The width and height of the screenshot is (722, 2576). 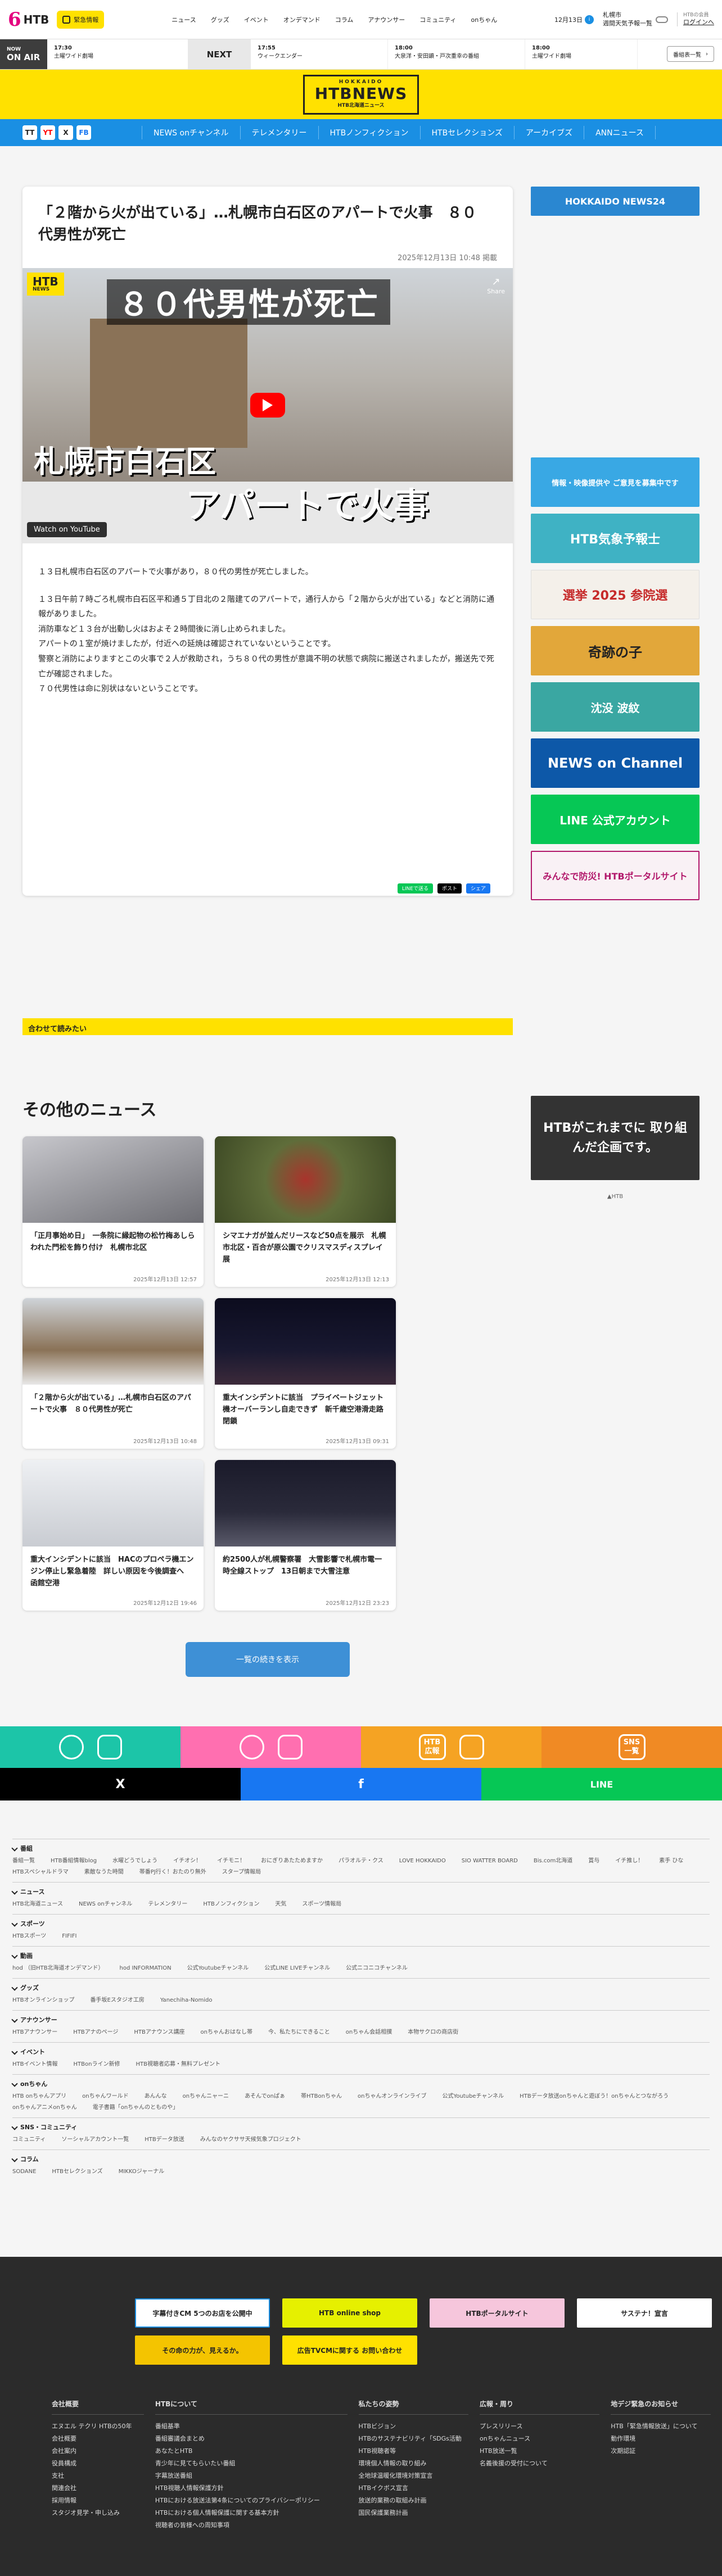 What do you see at coordinates (256, 19) in the screenshot?
I see `top-nav-events: イベント` at bounding box center [256, 19].